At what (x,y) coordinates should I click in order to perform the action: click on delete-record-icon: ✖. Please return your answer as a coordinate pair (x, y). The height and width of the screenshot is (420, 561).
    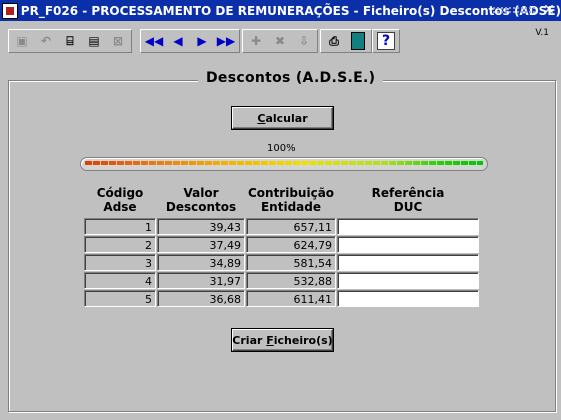
    Looking at the image, I should click on (280, 41).